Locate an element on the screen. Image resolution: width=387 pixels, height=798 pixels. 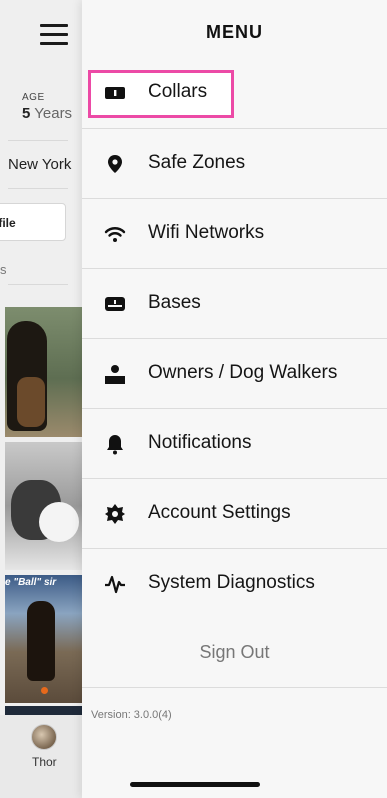
gear-icon is located at coordinates (115, 514).